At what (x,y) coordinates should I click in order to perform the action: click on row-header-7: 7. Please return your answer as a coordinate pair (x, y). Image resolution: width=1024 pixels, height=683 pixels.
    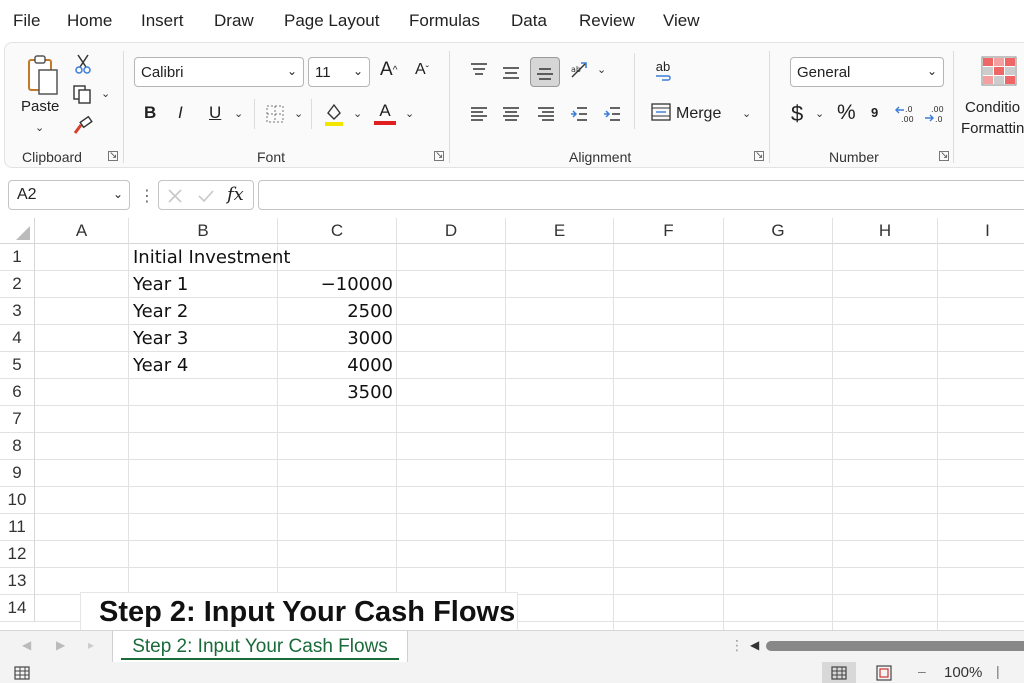
    Looking at the image, I should click on (17, 419).